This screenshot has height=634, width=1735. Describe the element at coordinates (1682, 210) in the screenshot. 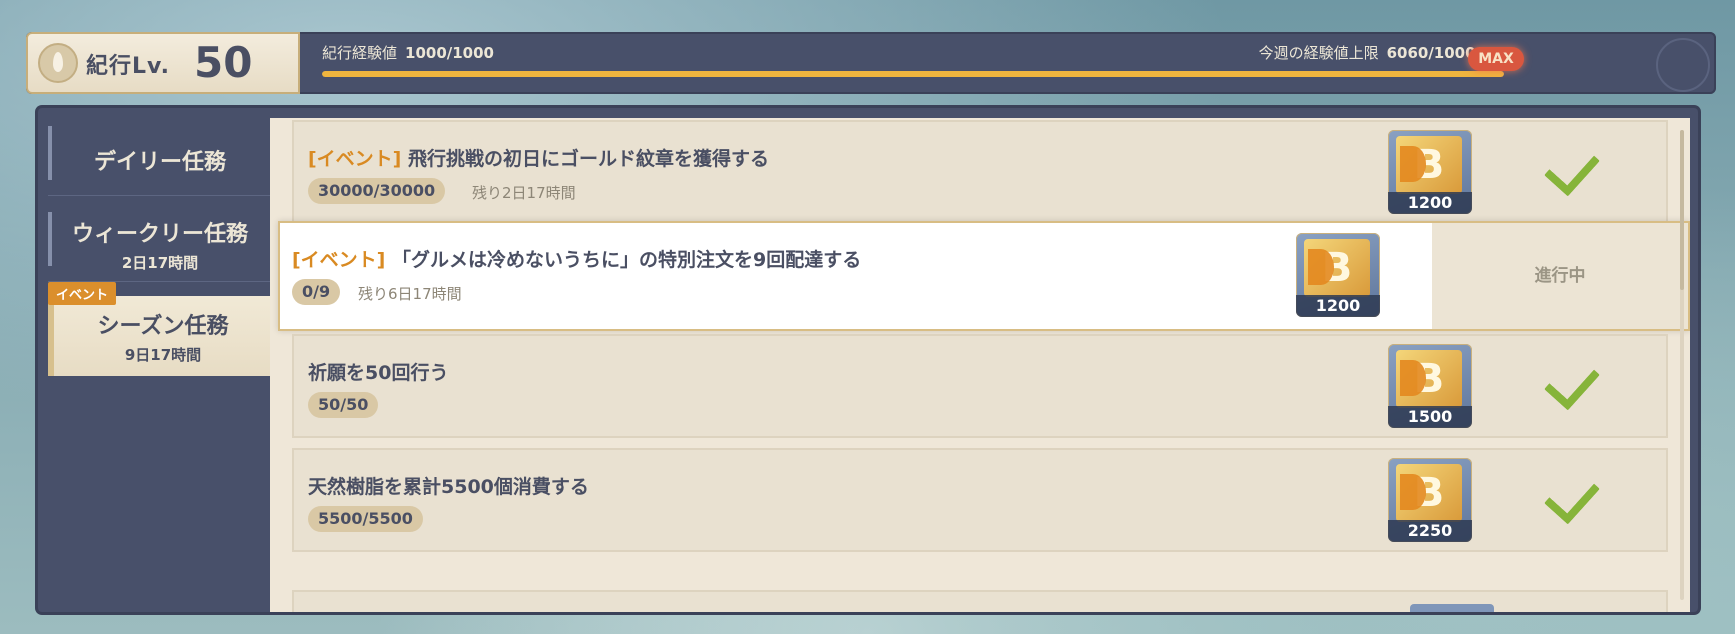

I see `scrollbar-thumb` at that location.